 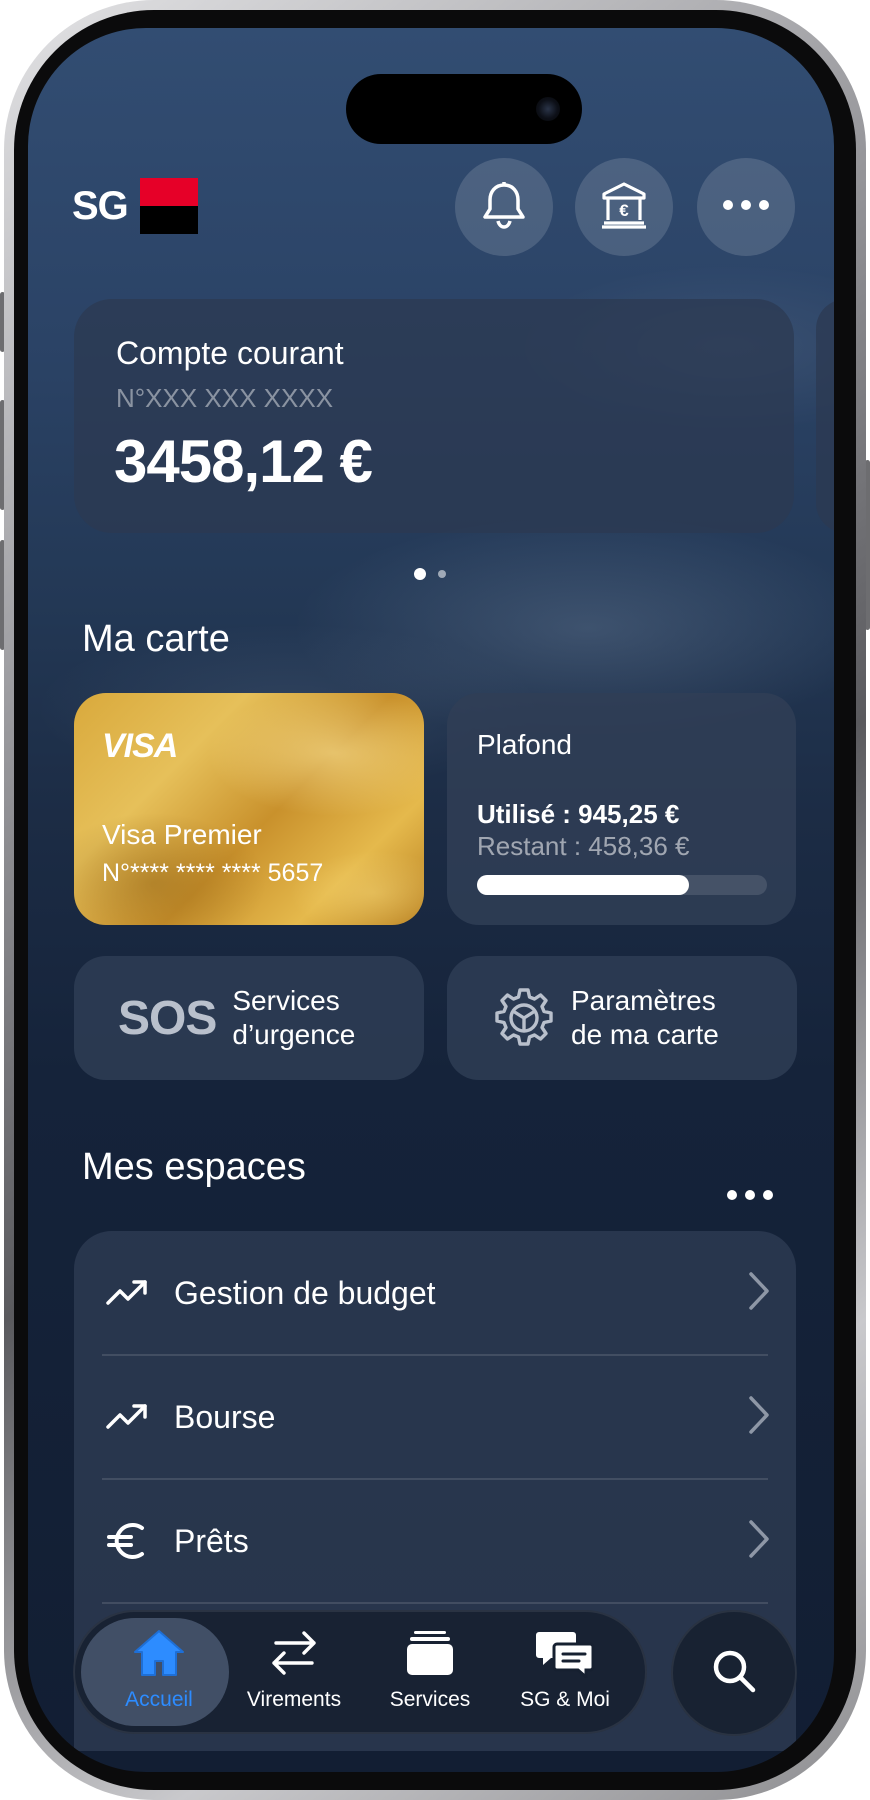 What do you see at coordinates (430, 1653) in the screenshot?
I see `services-icon` at bounding box center [430, 1653].